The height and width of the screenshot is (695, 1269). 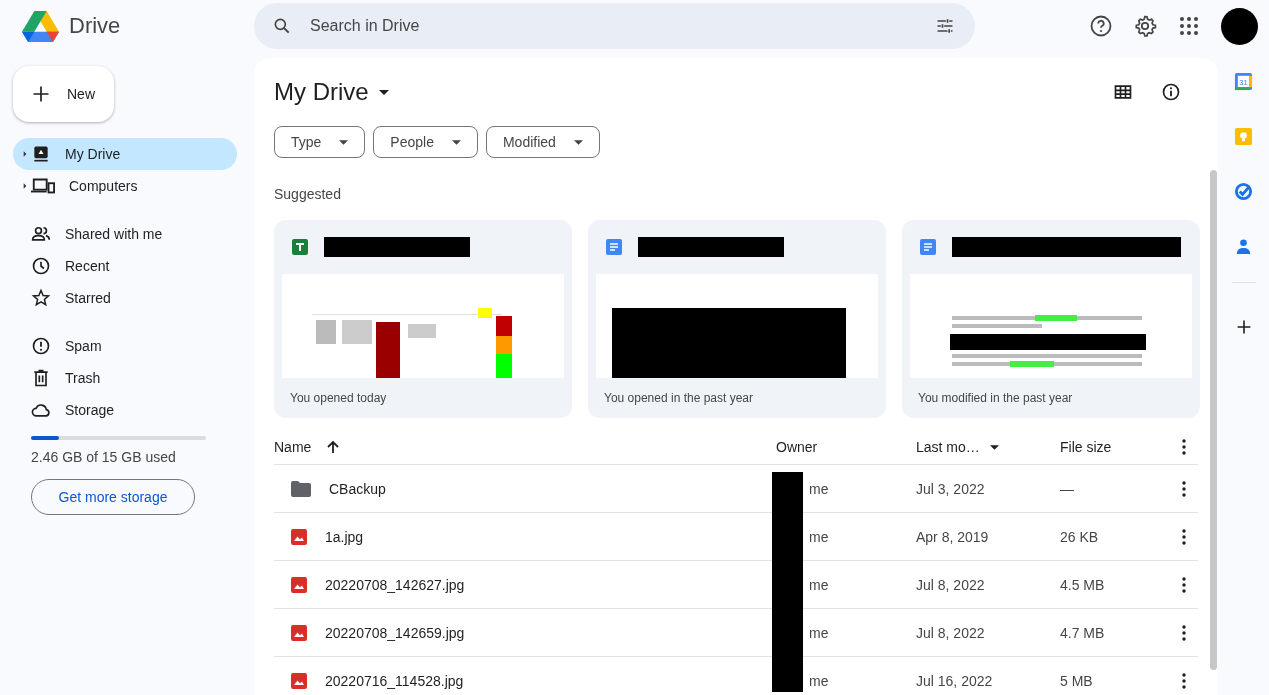 I want to click on sidebar-item: Computers, so click(x=125, y=186).